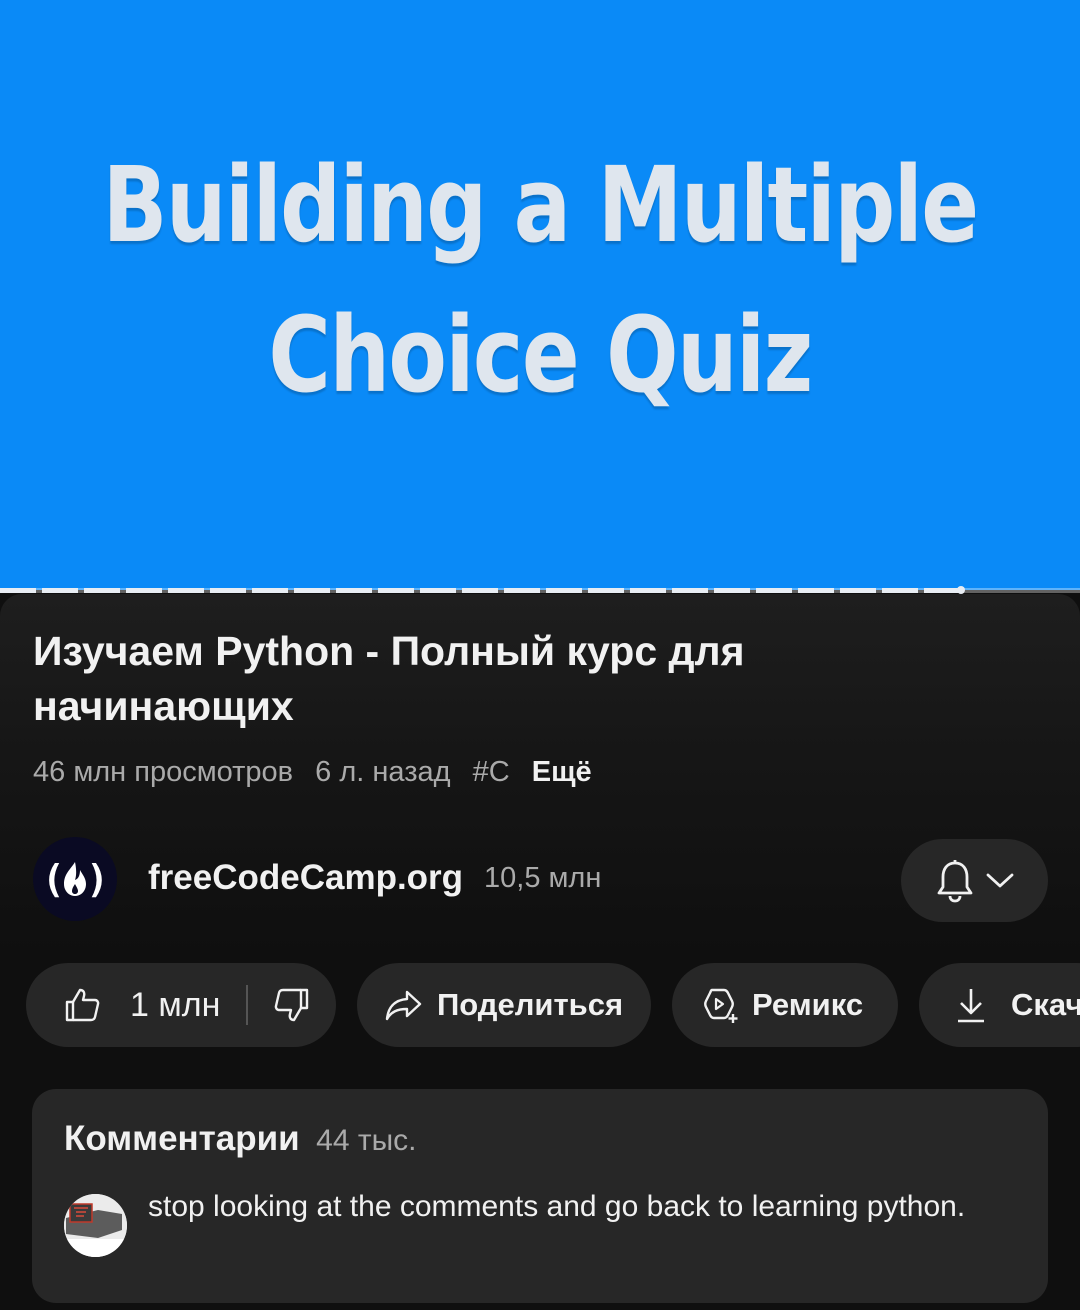  I want to click on share-button: Поделиться, so click(504, 1005).